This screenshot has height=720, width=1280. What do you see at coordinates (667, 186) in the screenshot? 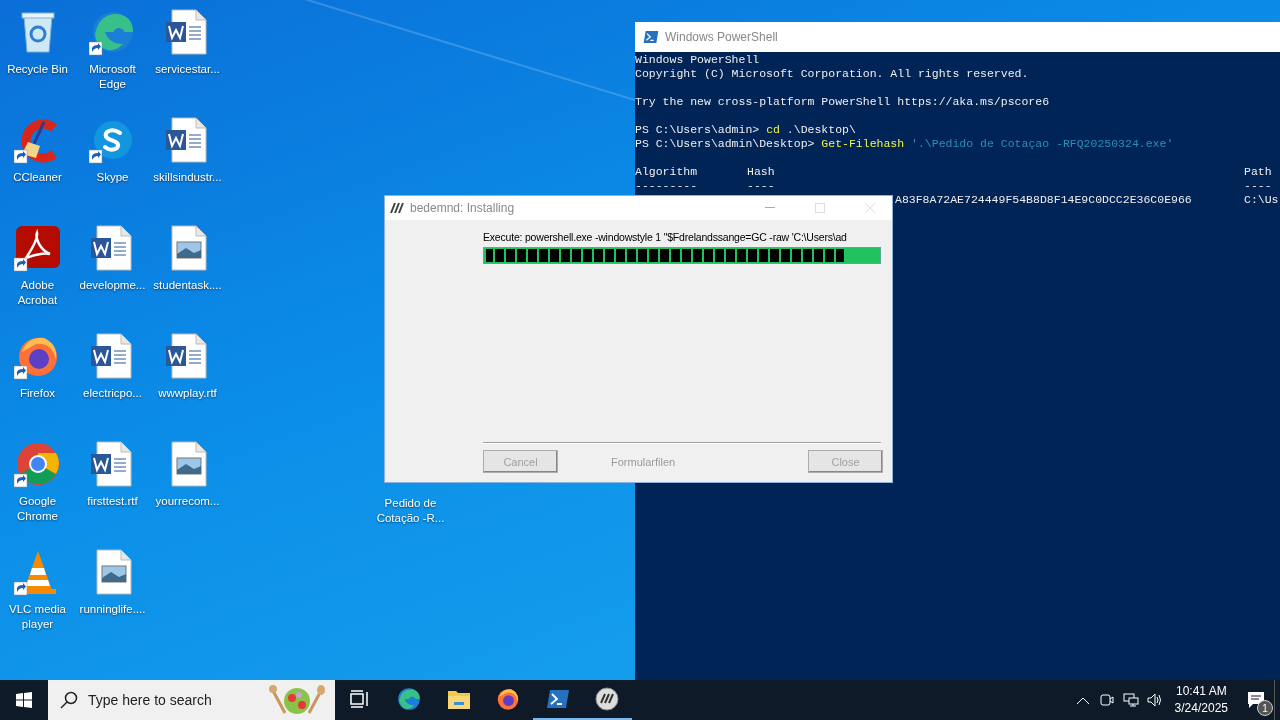
I see `column-rule: ---------` at bounding box center [667, 186].